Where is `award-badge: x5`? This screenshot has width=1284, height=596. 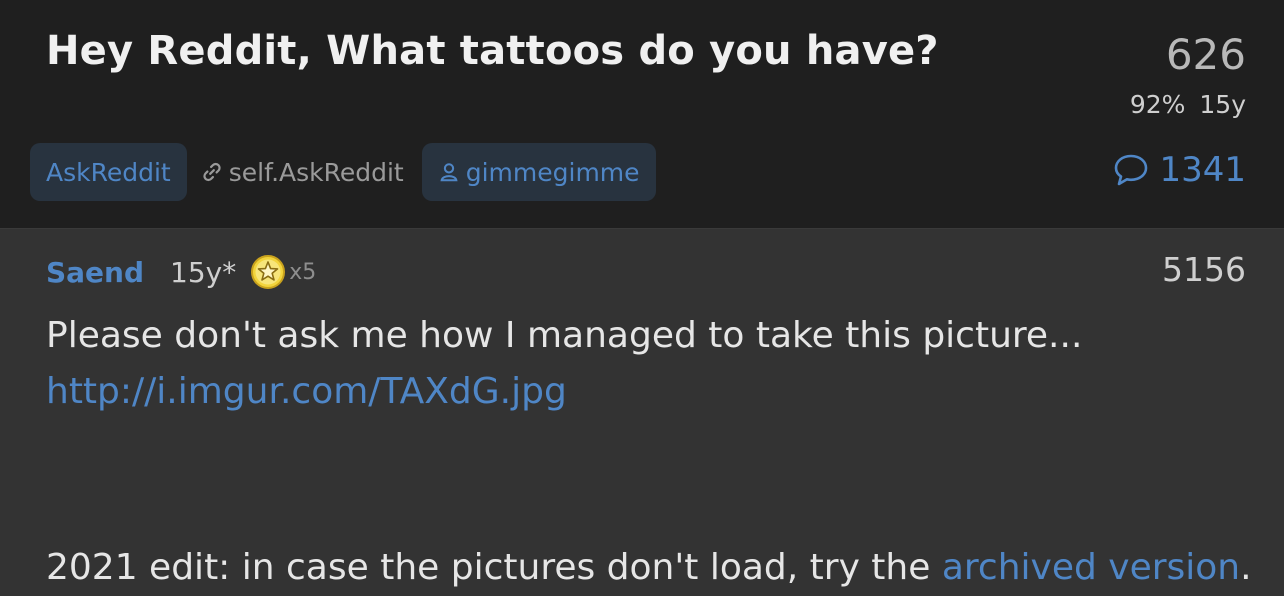
award-badge: x5 is located at coordinates (283, 272).